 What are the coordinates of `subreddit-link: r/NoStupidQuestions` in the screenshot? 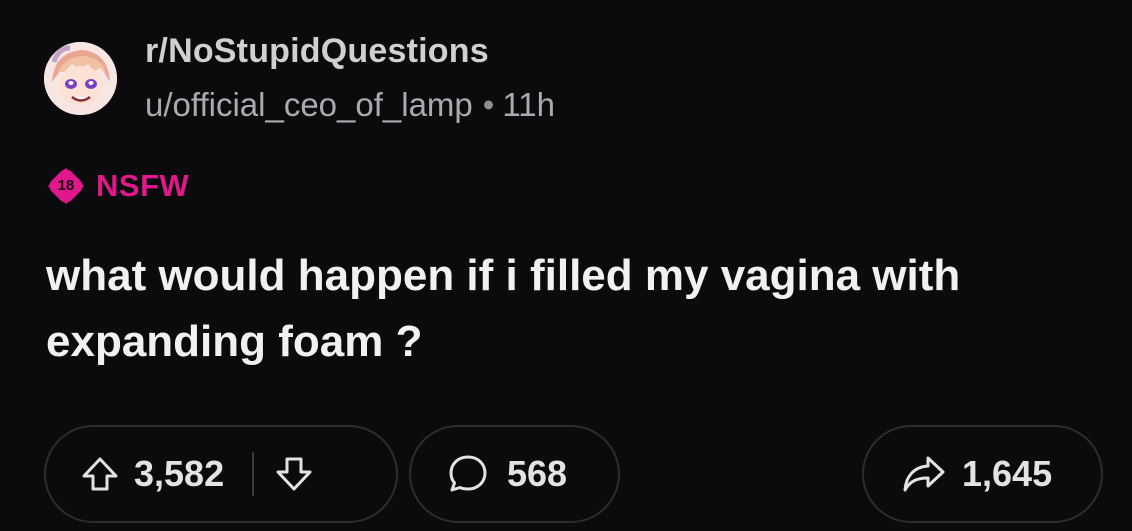 It's located at (317, 51).